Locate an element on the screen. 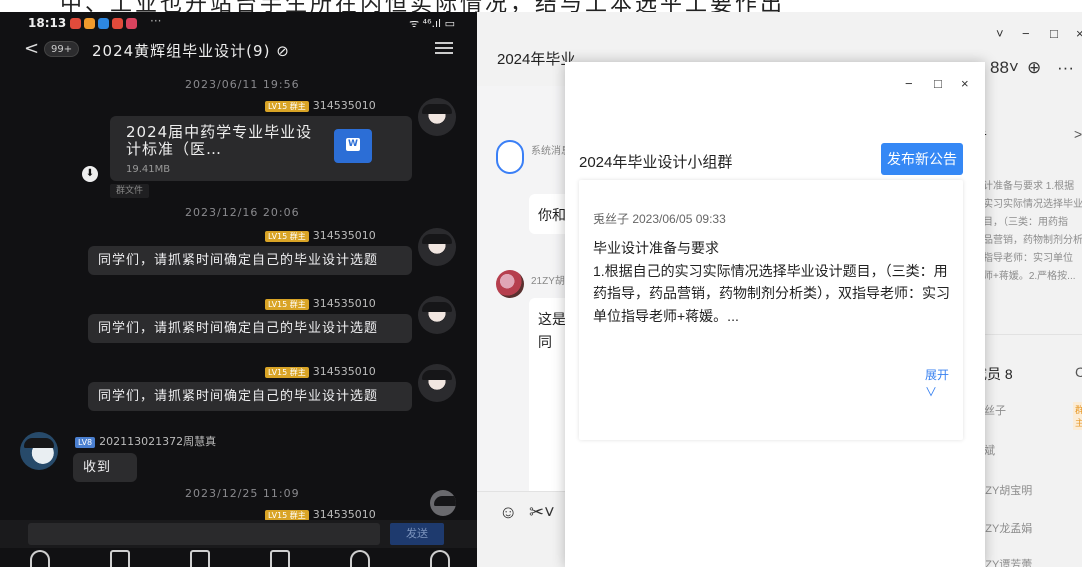  signal-icon: ᯤ ⁴⁶.ıl ▭ is located at coordinates (432, 23).